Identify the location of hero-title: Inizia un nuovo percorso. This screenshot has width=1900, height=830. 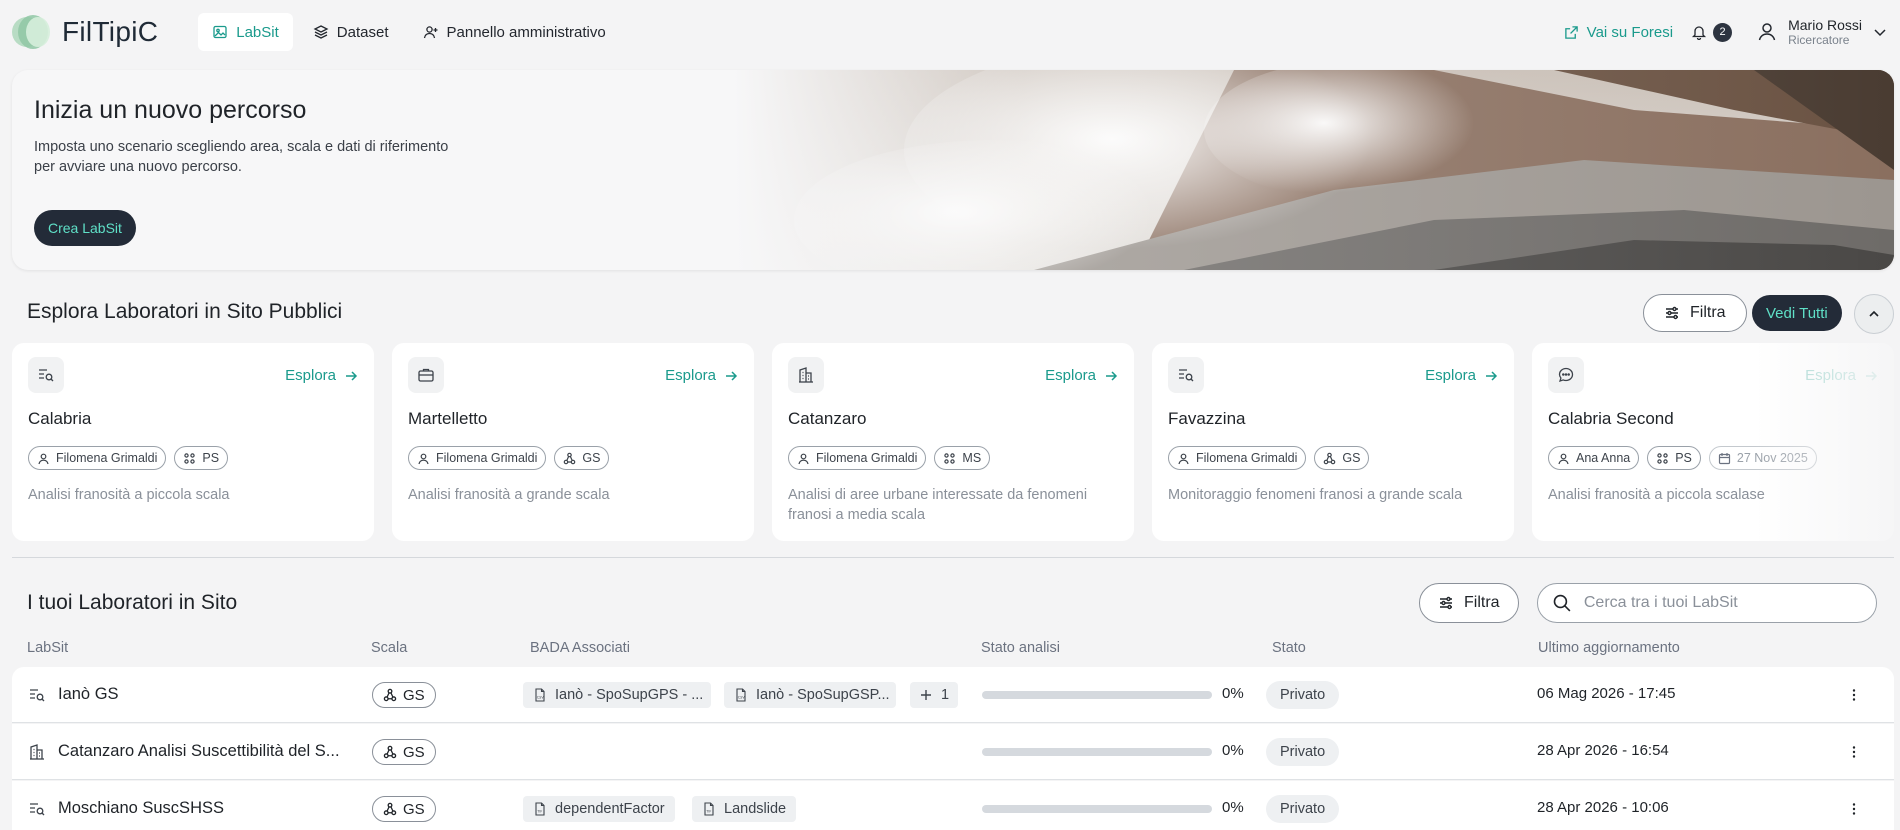
(170, 110).